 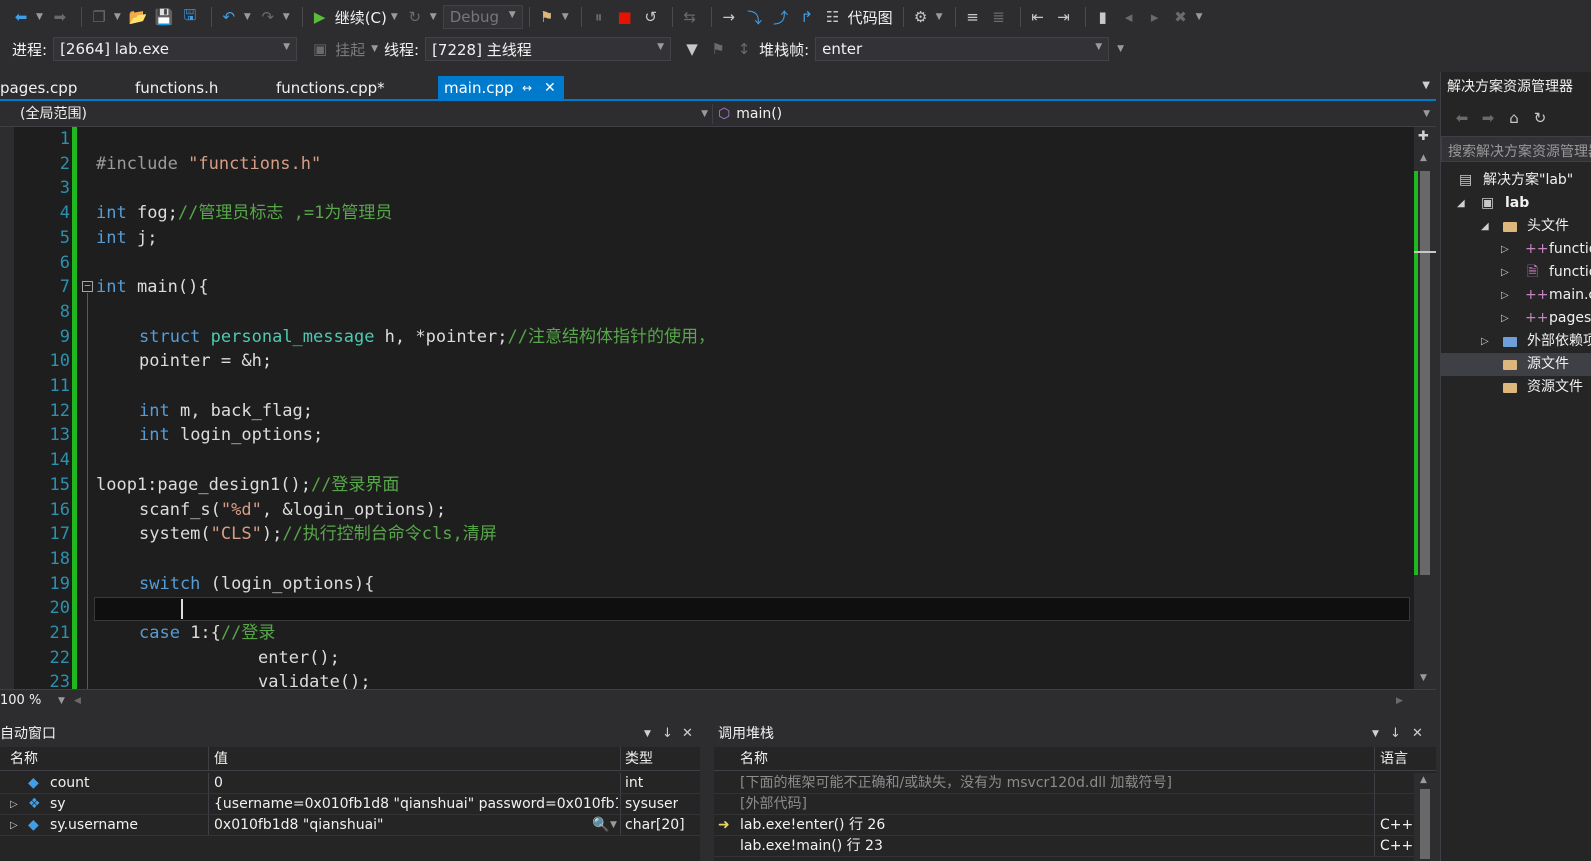 What do you see at coordinates (600, 825) in the screenshot?
I see `magnifier-icon: 🔍` at bounding box center [600, 825].